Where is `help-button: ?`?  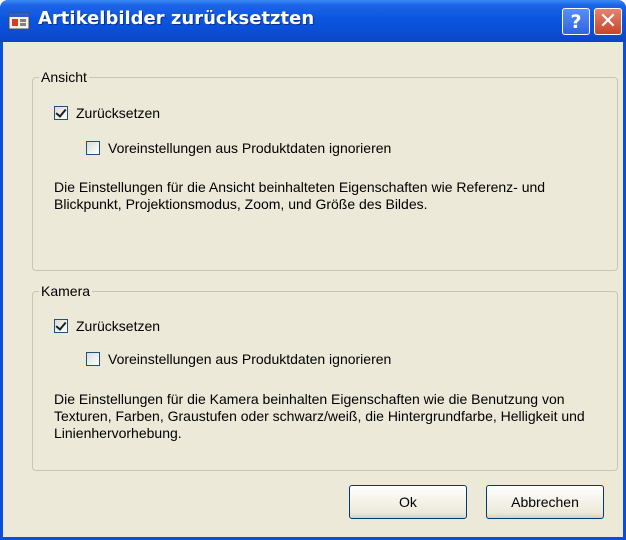
help-button: ? is located at coordinates (576, 21).